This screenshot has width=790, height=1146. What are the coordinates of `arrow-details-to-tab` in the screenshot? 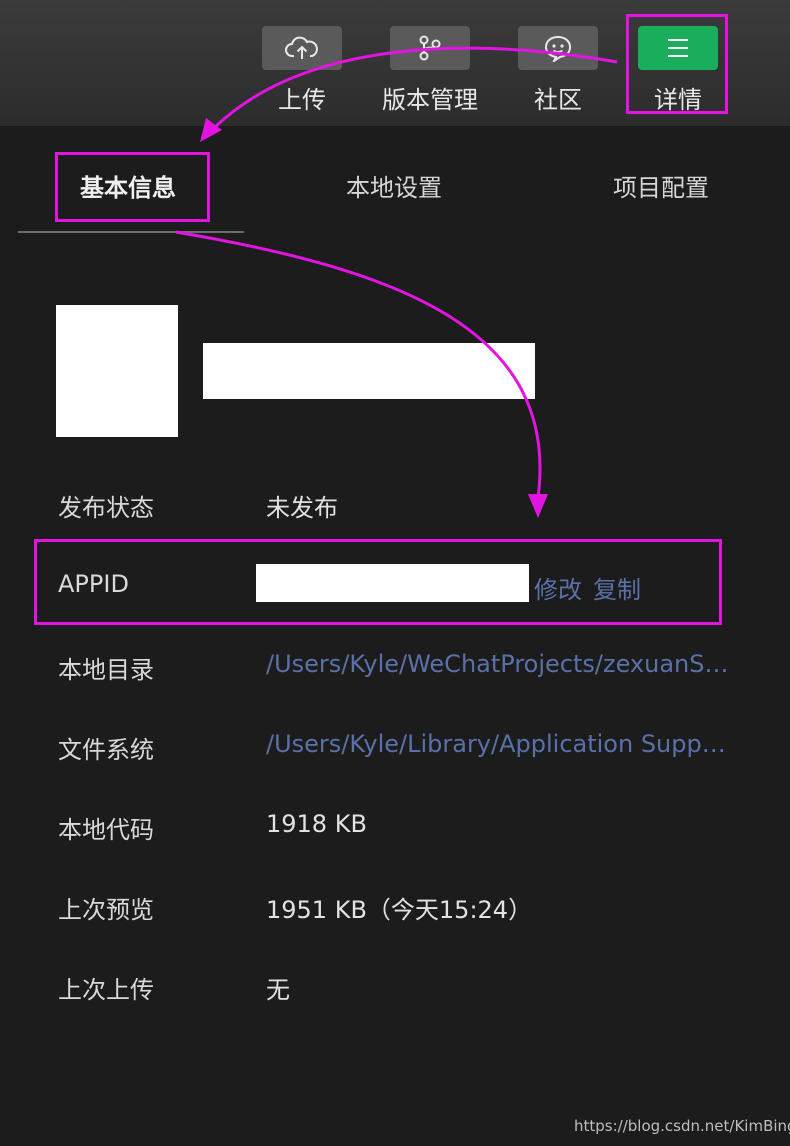 It's located at (413, 90).